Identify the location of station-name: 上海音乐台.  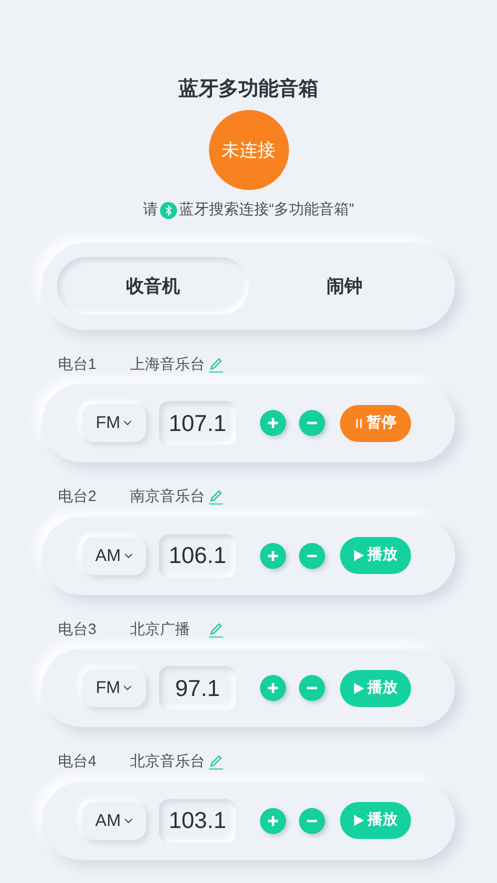
(168, 364).